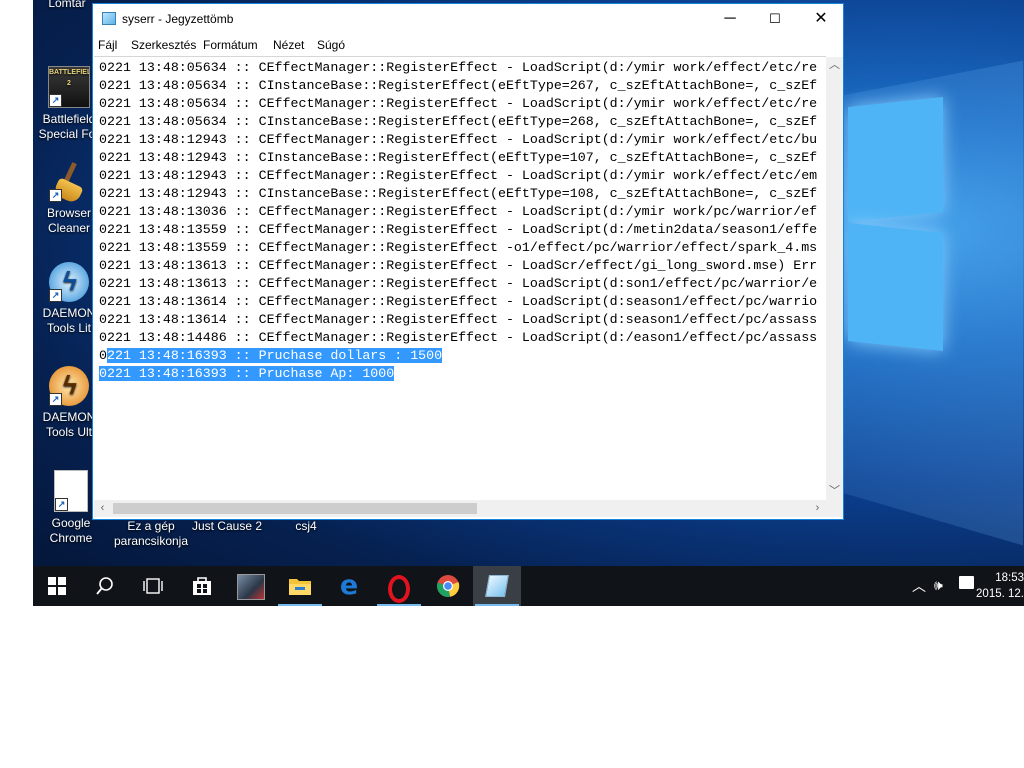 The width and height of the screenshot is (1024, 768). I want to click on taskbar-notepad, so click(497, 586).